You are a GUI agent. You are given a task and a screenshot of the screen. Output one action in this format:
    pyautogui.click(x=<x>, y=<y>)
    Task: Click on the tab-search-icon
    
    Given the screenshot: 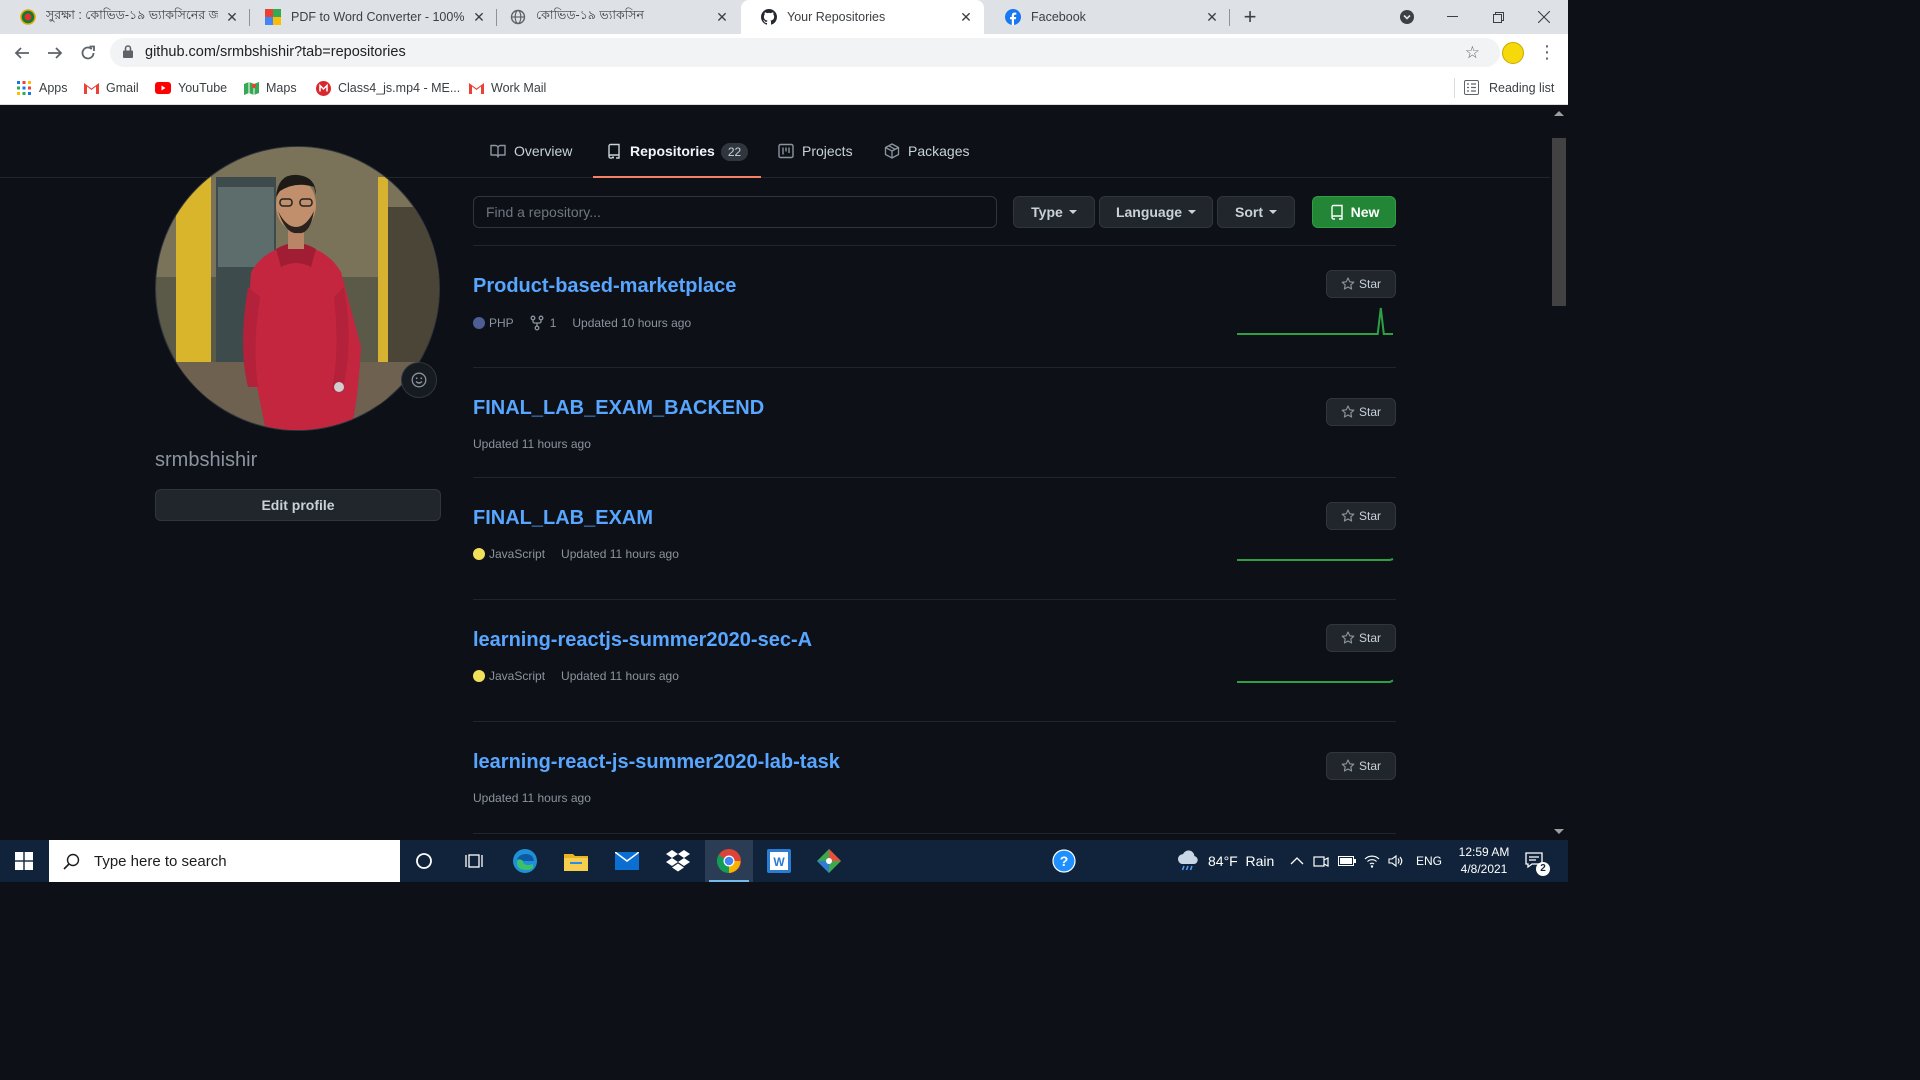 What is the action you would take?
    pyautogui.click(x=1407, y=17)
    